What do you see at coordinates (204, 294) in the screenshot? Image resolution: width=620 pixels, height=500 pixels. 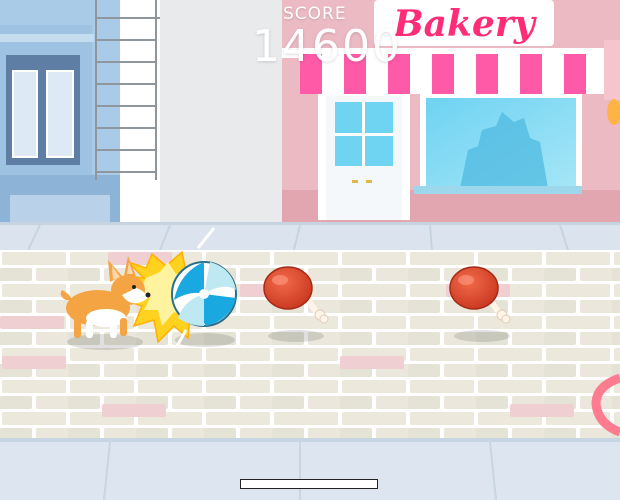 I see `beach-ball-obstacle` at bounding box center [204, 294].